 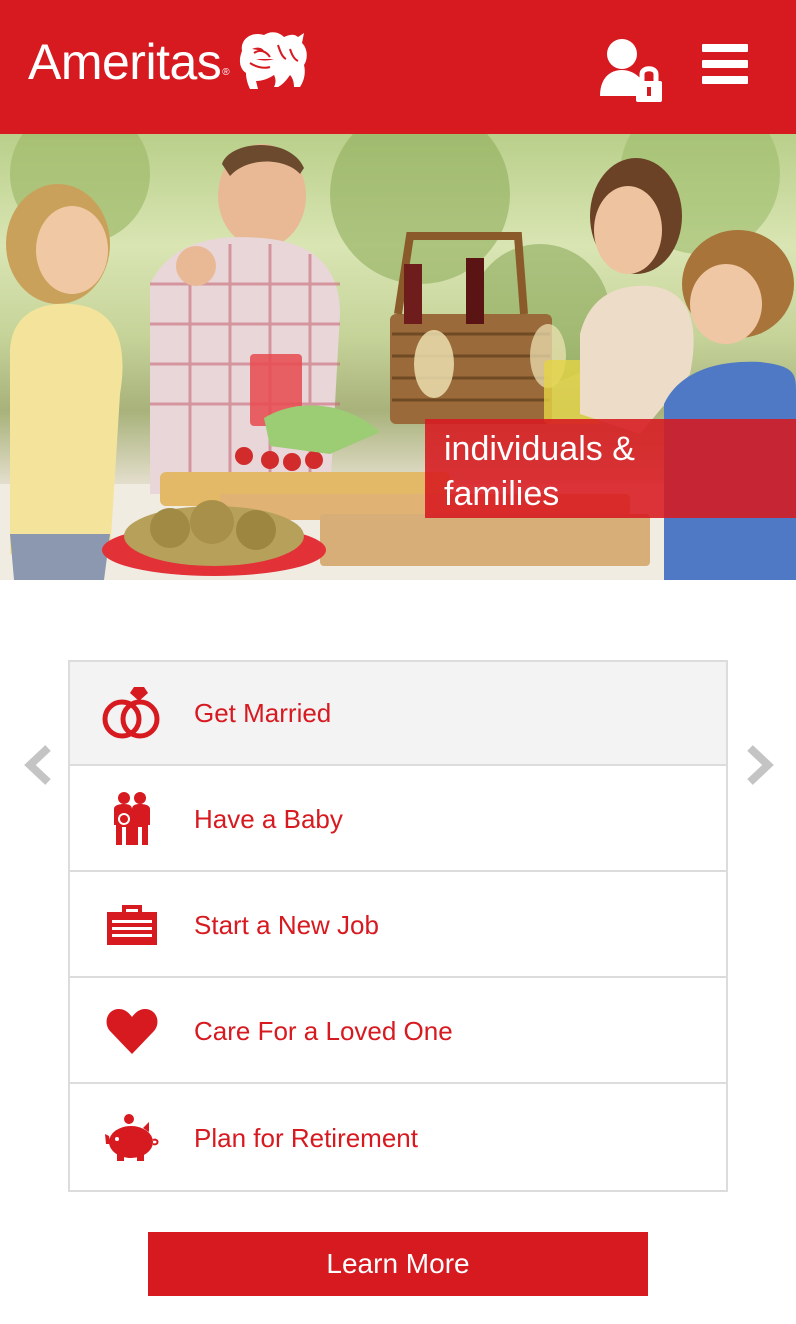 I want to click on piggy-bank-icon, so click(x=132, y=1137).